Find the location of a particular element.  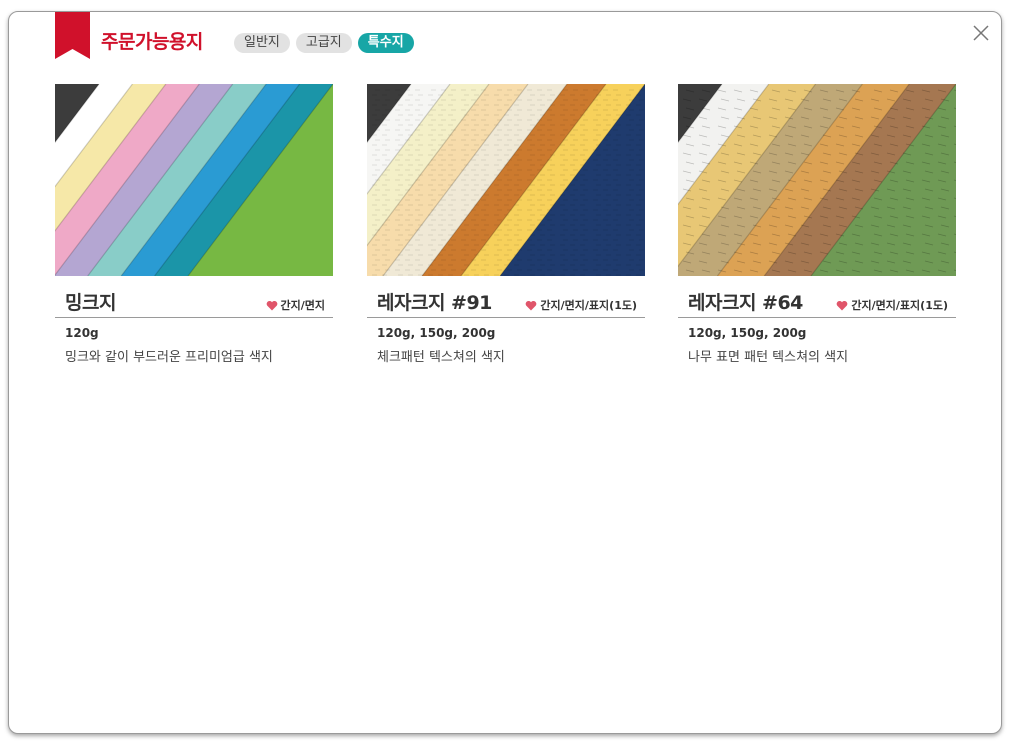

usage-badge: 간지/면지 is located at coordinates (296, 305).